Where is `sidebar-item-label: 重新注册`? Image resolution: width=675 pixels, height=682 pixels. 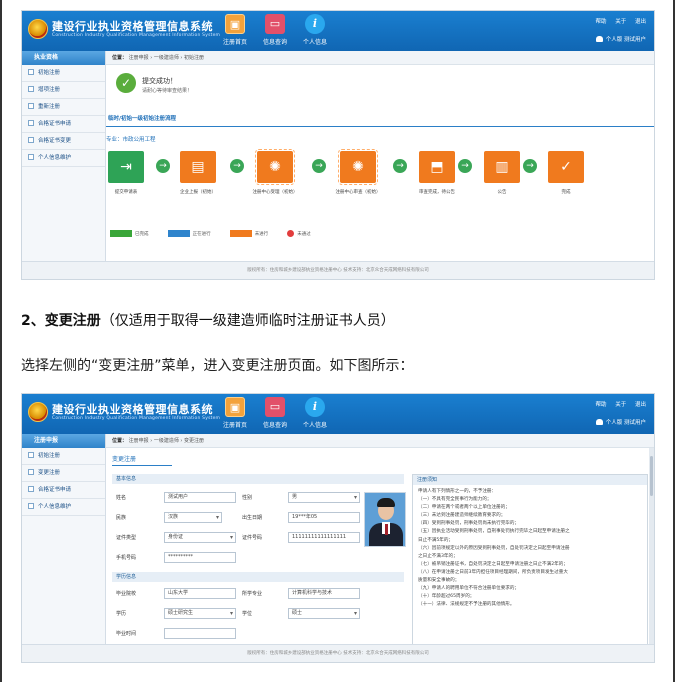
sidebar-item-label: 重新注册 is located at coordinates (49, 107).